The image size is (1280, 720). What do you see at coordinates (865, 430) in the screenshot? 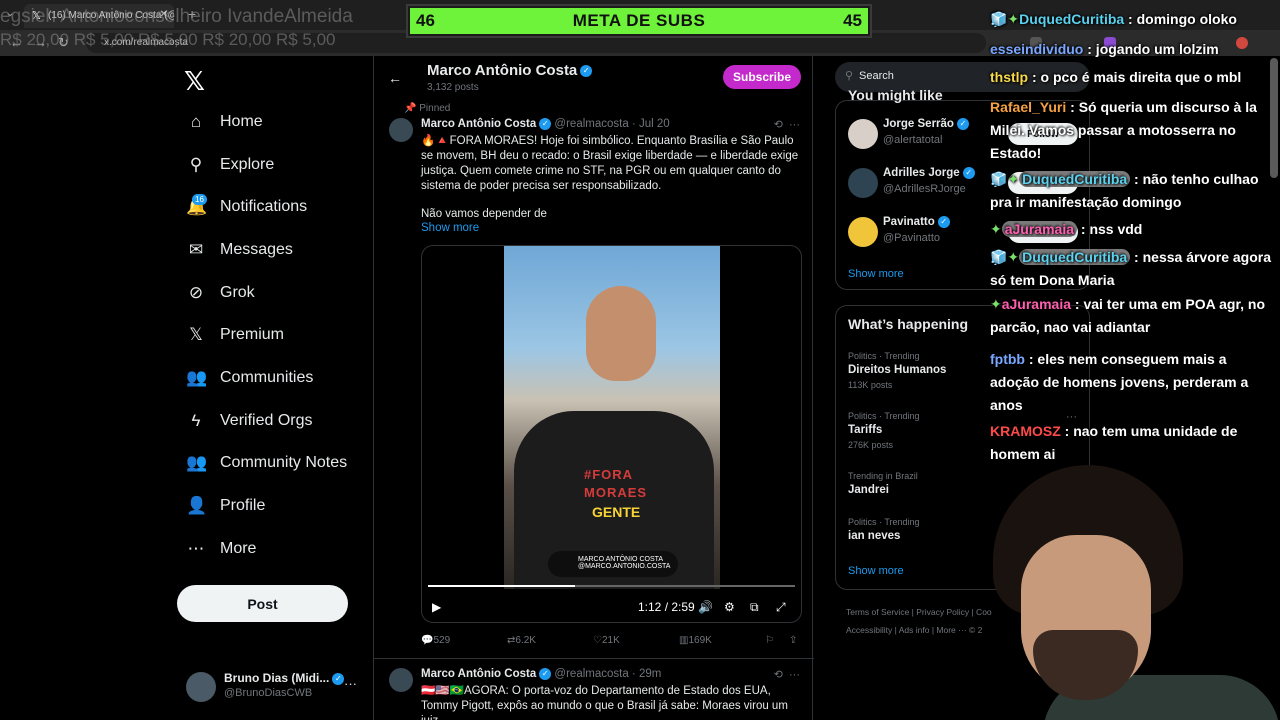
I see `trend-item: Tariffs` at bounding box center [865, 430].